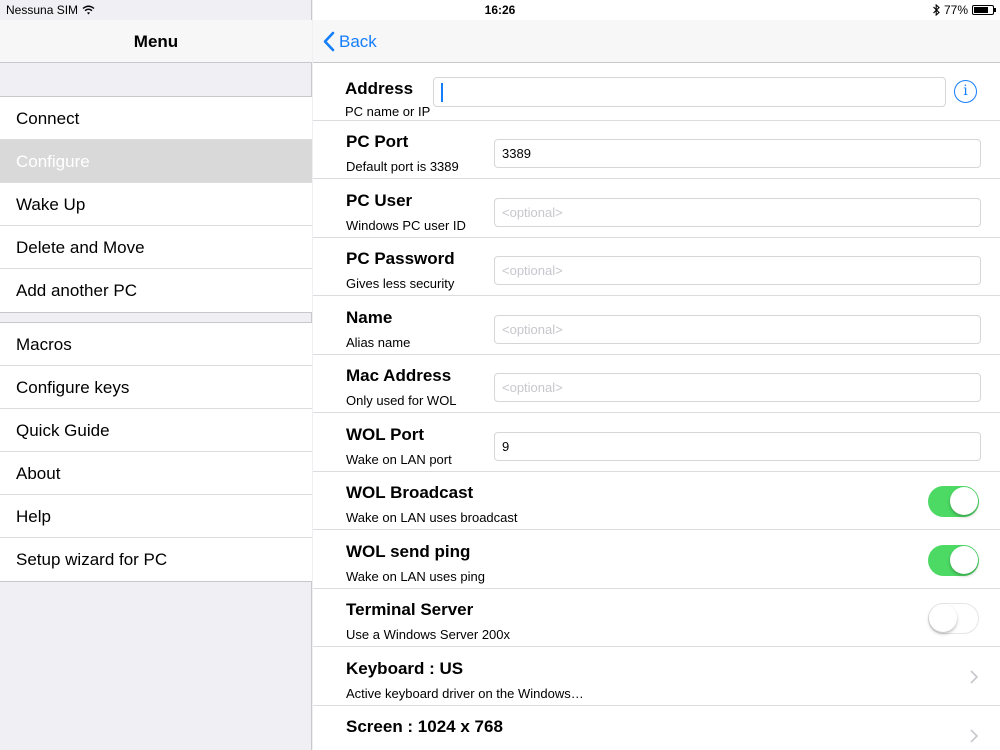 The height and width of the screenshot is (750, 1000). I want to click on detail-nav-bar: Back, so click(656, 41).